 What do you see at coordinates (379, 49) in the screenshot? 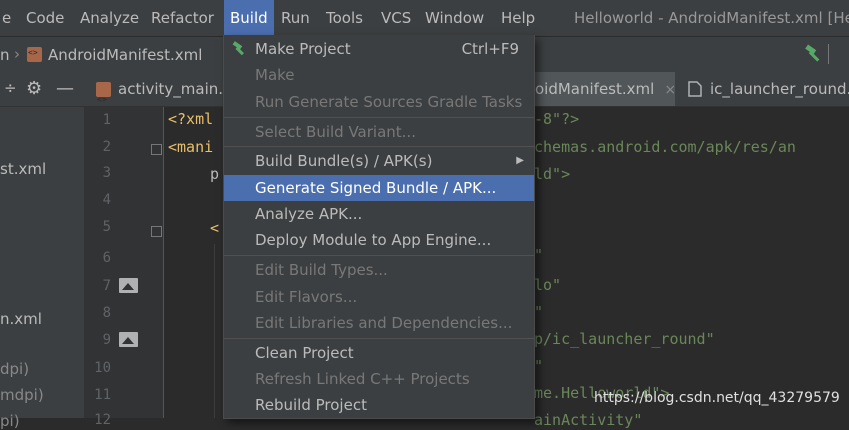
I see `menu-item-make-project: Make Project Ctrl+F9` at bounding box center [379, 49].